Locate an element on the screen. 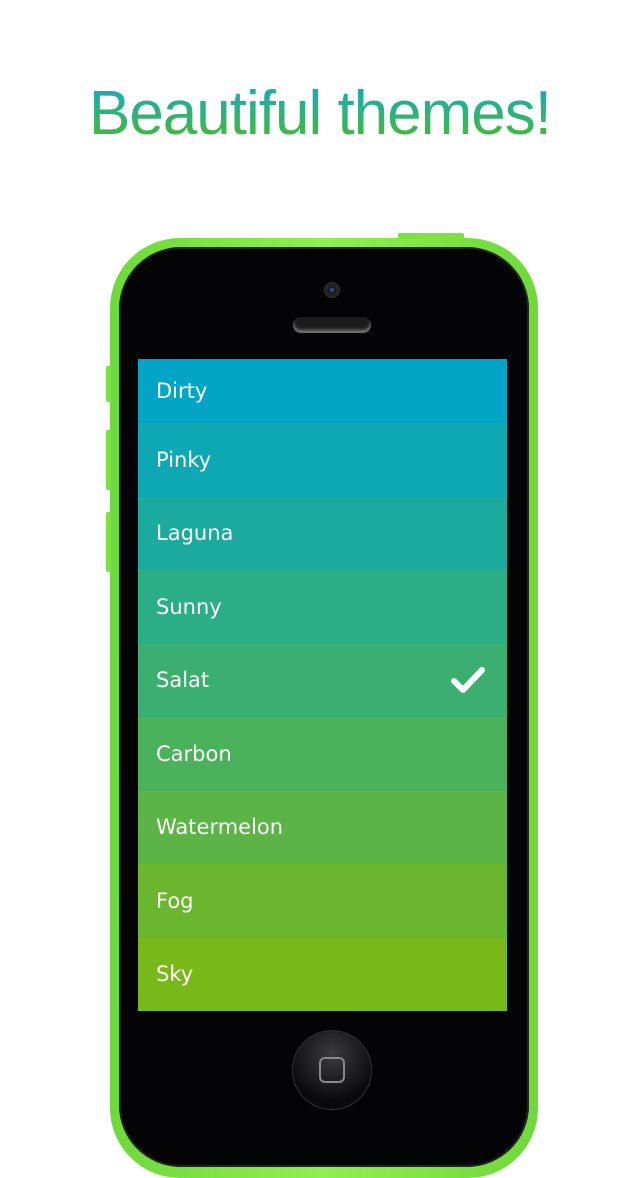 The image size is (640, 1178). theme-item-pinky: Pinky is located at coordinates (322, 460).